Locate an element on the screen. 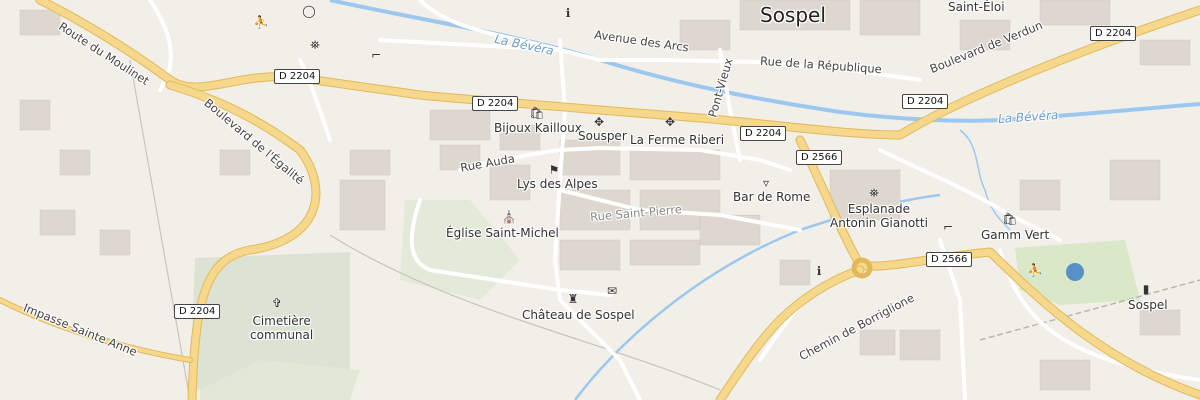 The height and width of the screenshot is (400, 1200). district-label: Saint-Éloi is located at coordinates (976, 7).